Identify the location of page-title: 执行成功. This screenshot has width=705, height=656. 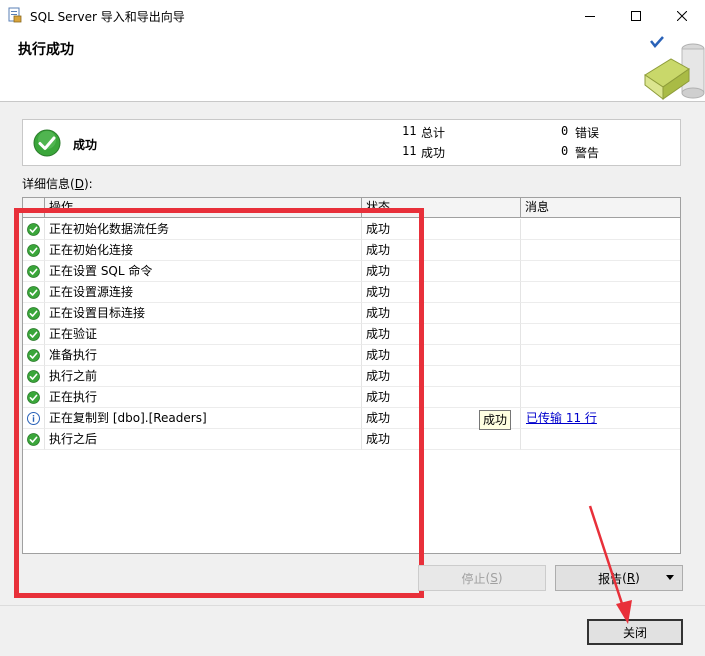
(46, 50).